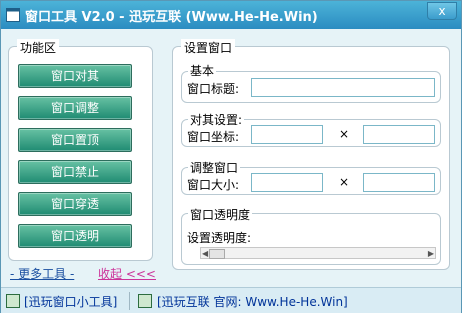  Describe the element at coordinates (220, 214) in the screenshot. I see `opacity-group-title: 窗口透明度` at that location.